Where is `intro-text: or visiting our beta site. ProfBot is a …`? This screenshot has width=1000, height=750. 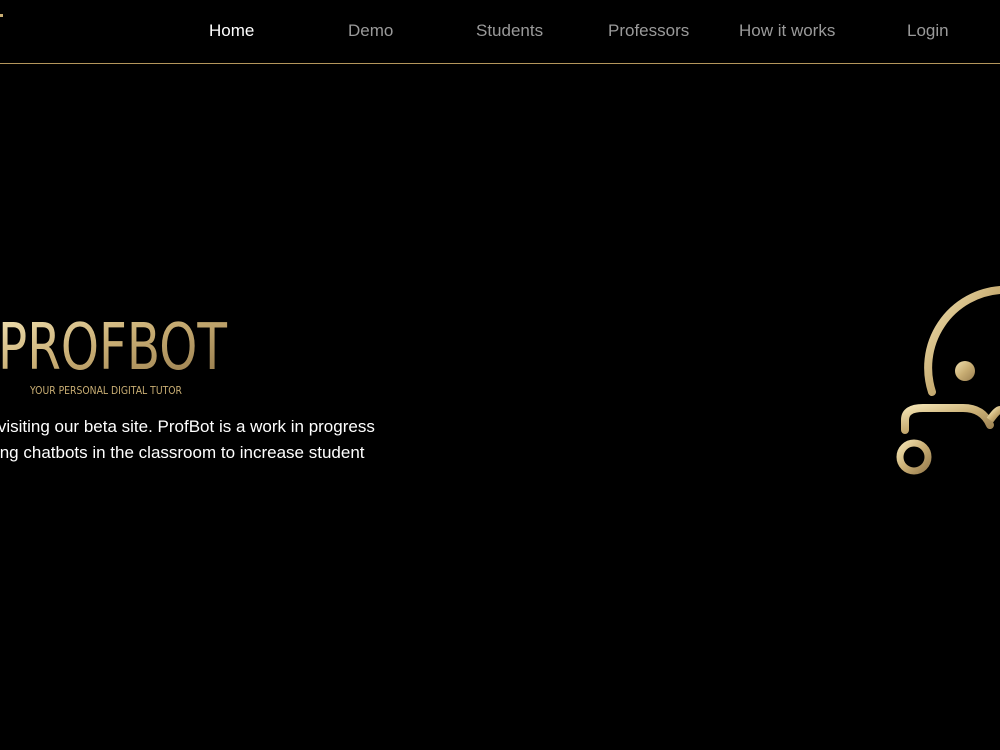
intro-text: or visiting our beta site. ProfBot is a … is located at coordinates (209, 440).